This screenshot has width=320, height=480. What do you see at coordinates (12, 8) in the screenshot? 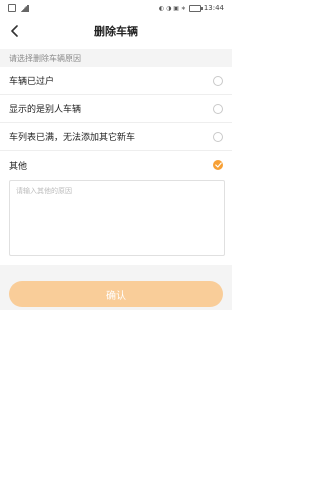
I see `sim-icon` at bounding box center [12, 8].